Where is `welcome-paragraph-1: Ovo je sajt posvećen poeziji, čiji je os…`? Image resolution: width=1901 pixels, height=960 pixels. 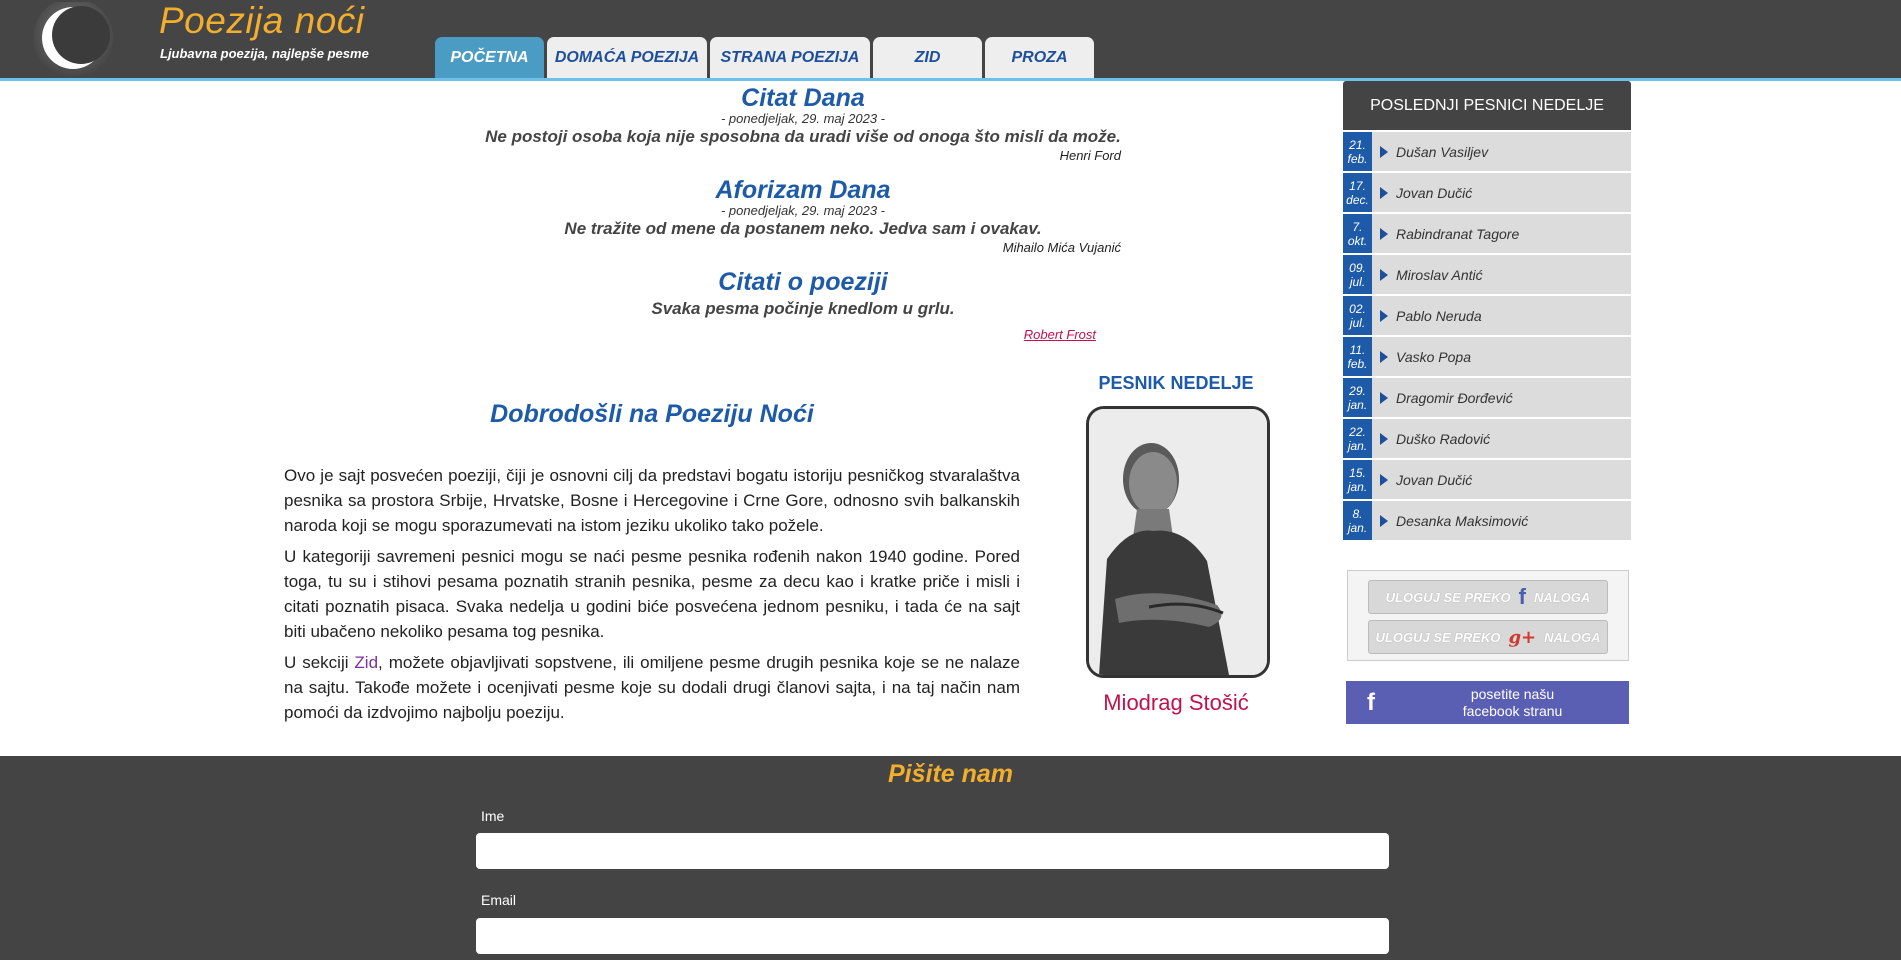
welcome-paragraph-1: Ovo je sajt posvećen poeziji, čiji je os… is located at coordinates (652, 500).